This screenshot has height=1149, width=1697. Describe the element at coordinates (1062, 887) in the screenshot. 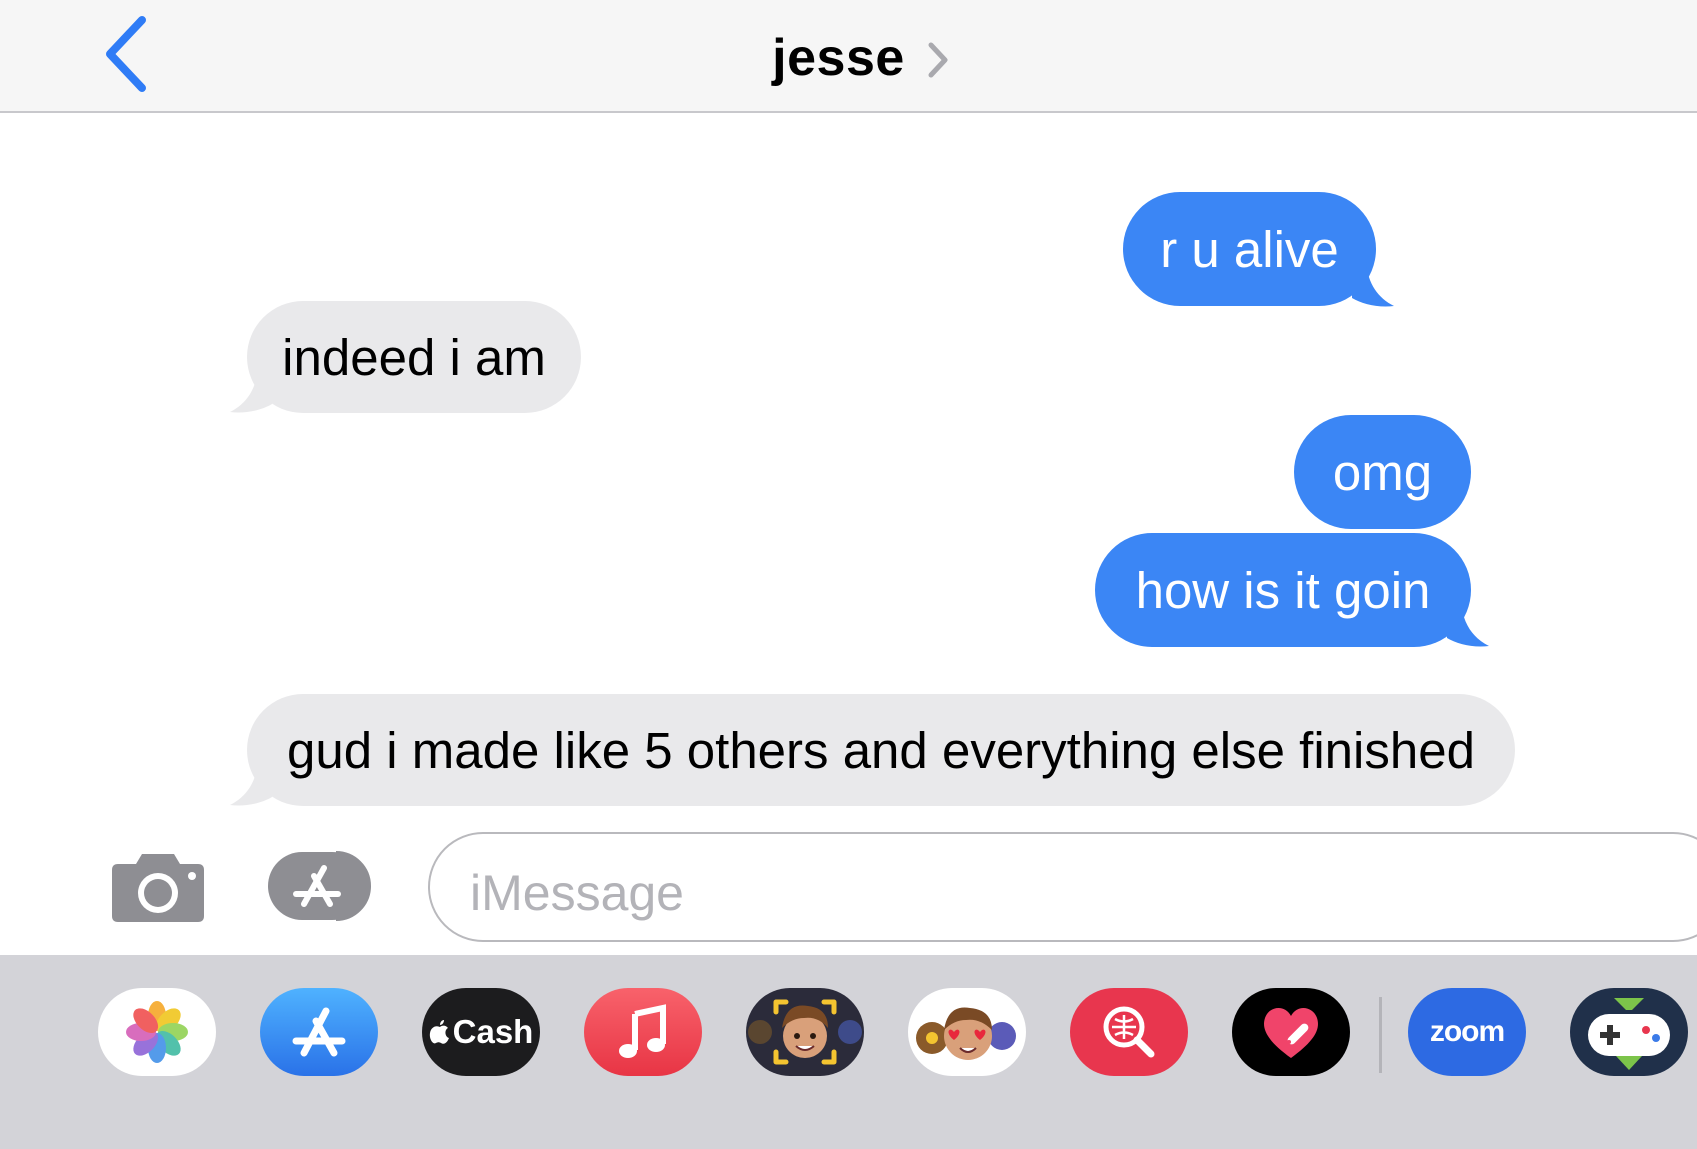

I see `imessage-input: iMessage` at that location.